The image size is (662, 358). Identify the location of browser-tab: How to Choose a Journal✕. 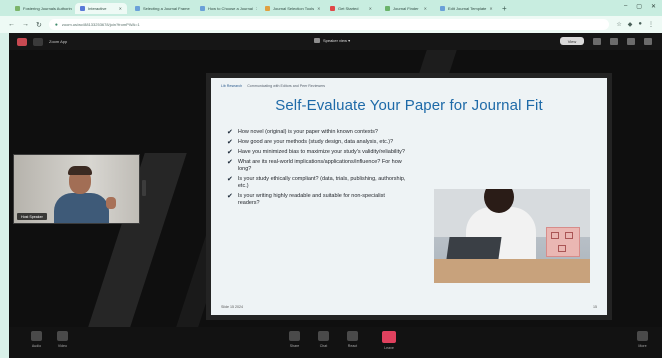
(226, 8).